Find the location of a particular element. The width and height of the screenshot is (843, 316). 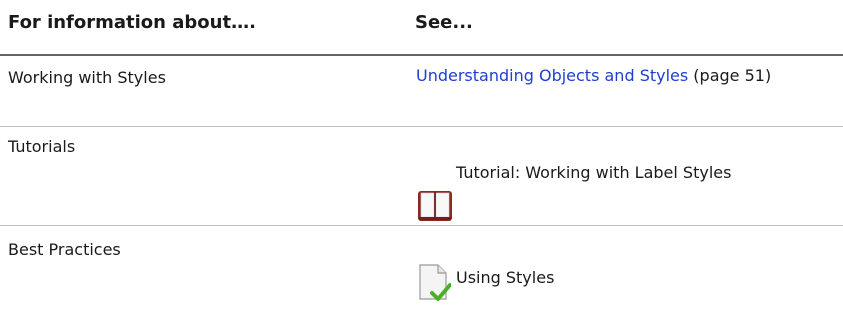

using-styles-label: Using Styles is located at coordinates (505, 277).